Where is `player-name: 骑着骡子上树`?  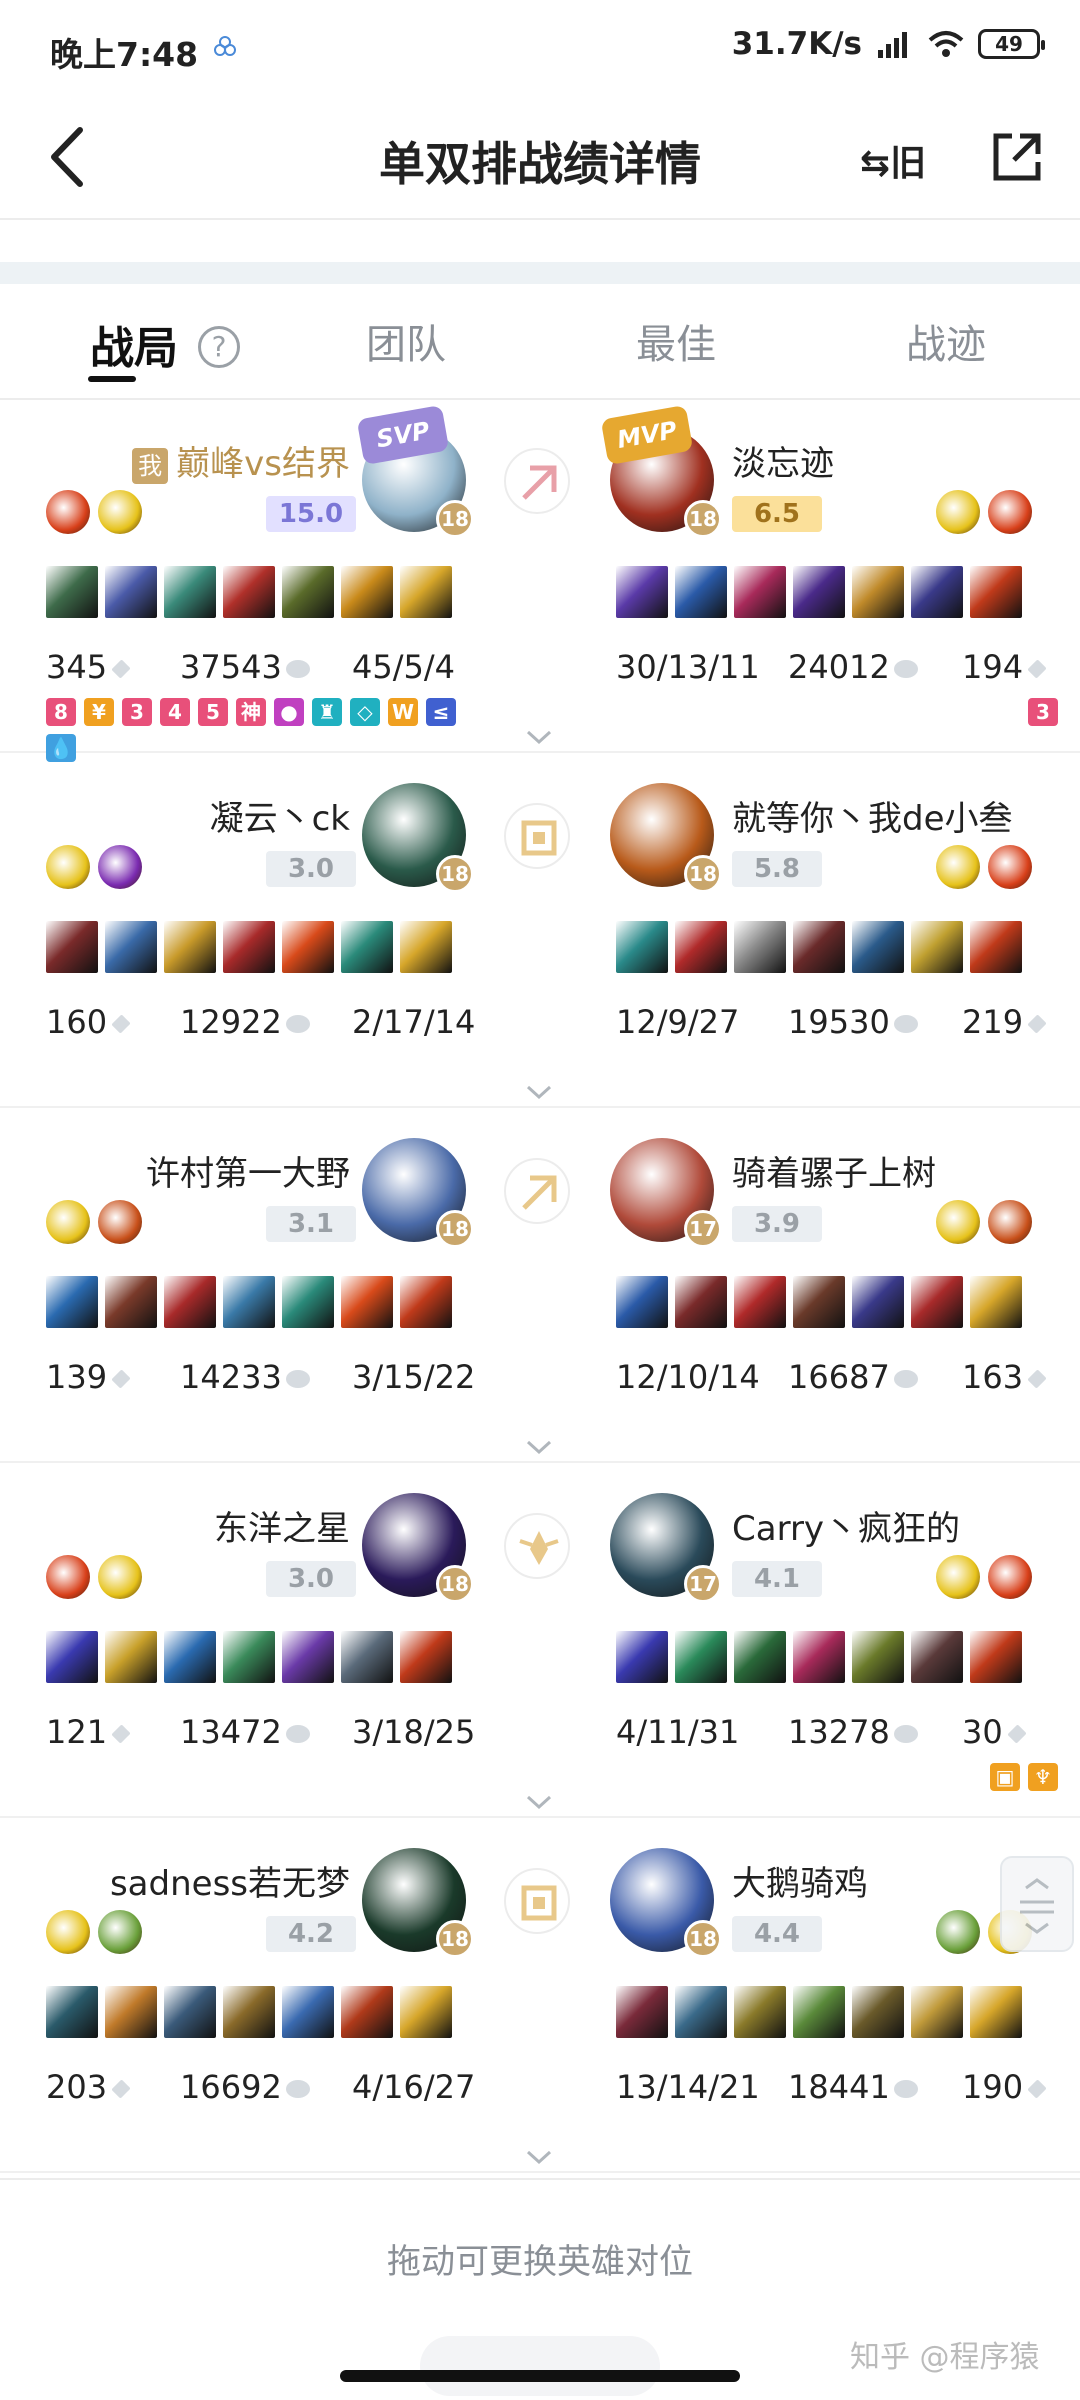
player-name: 骑着骡子上树 is located at coordinates (834, 1170).